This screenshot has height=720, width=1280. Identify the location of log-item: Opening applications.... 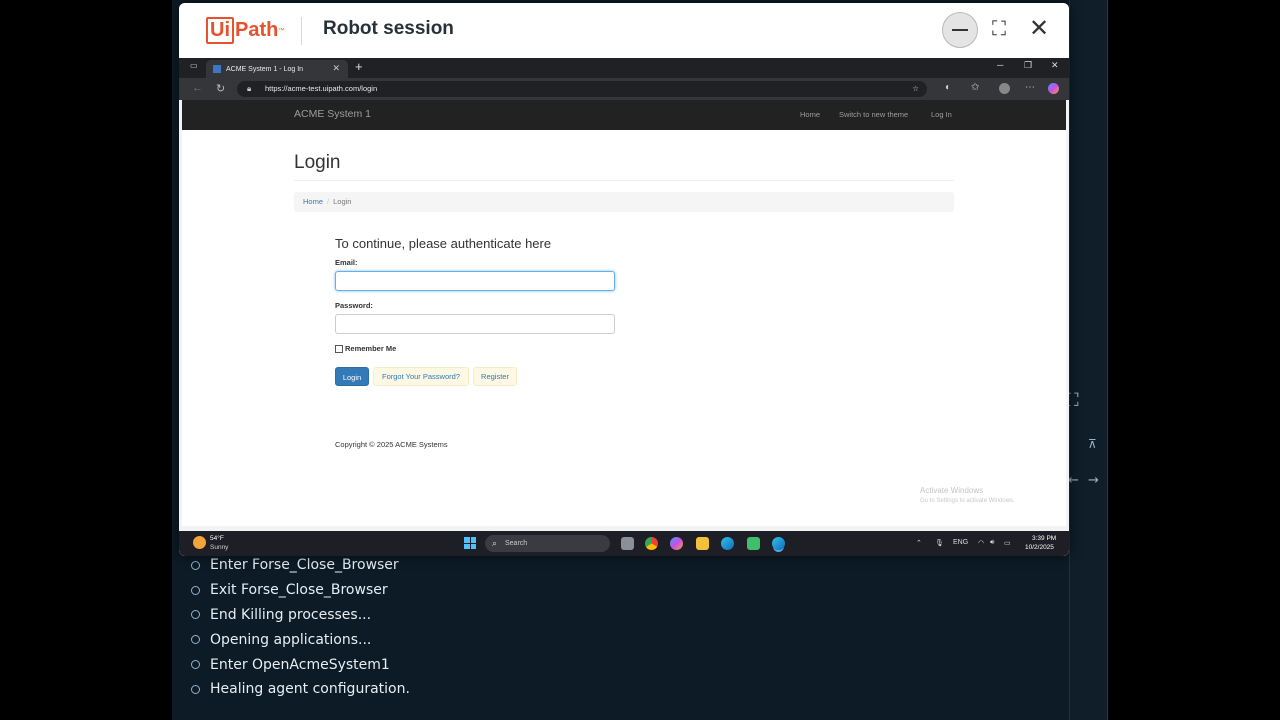
(300, 639).